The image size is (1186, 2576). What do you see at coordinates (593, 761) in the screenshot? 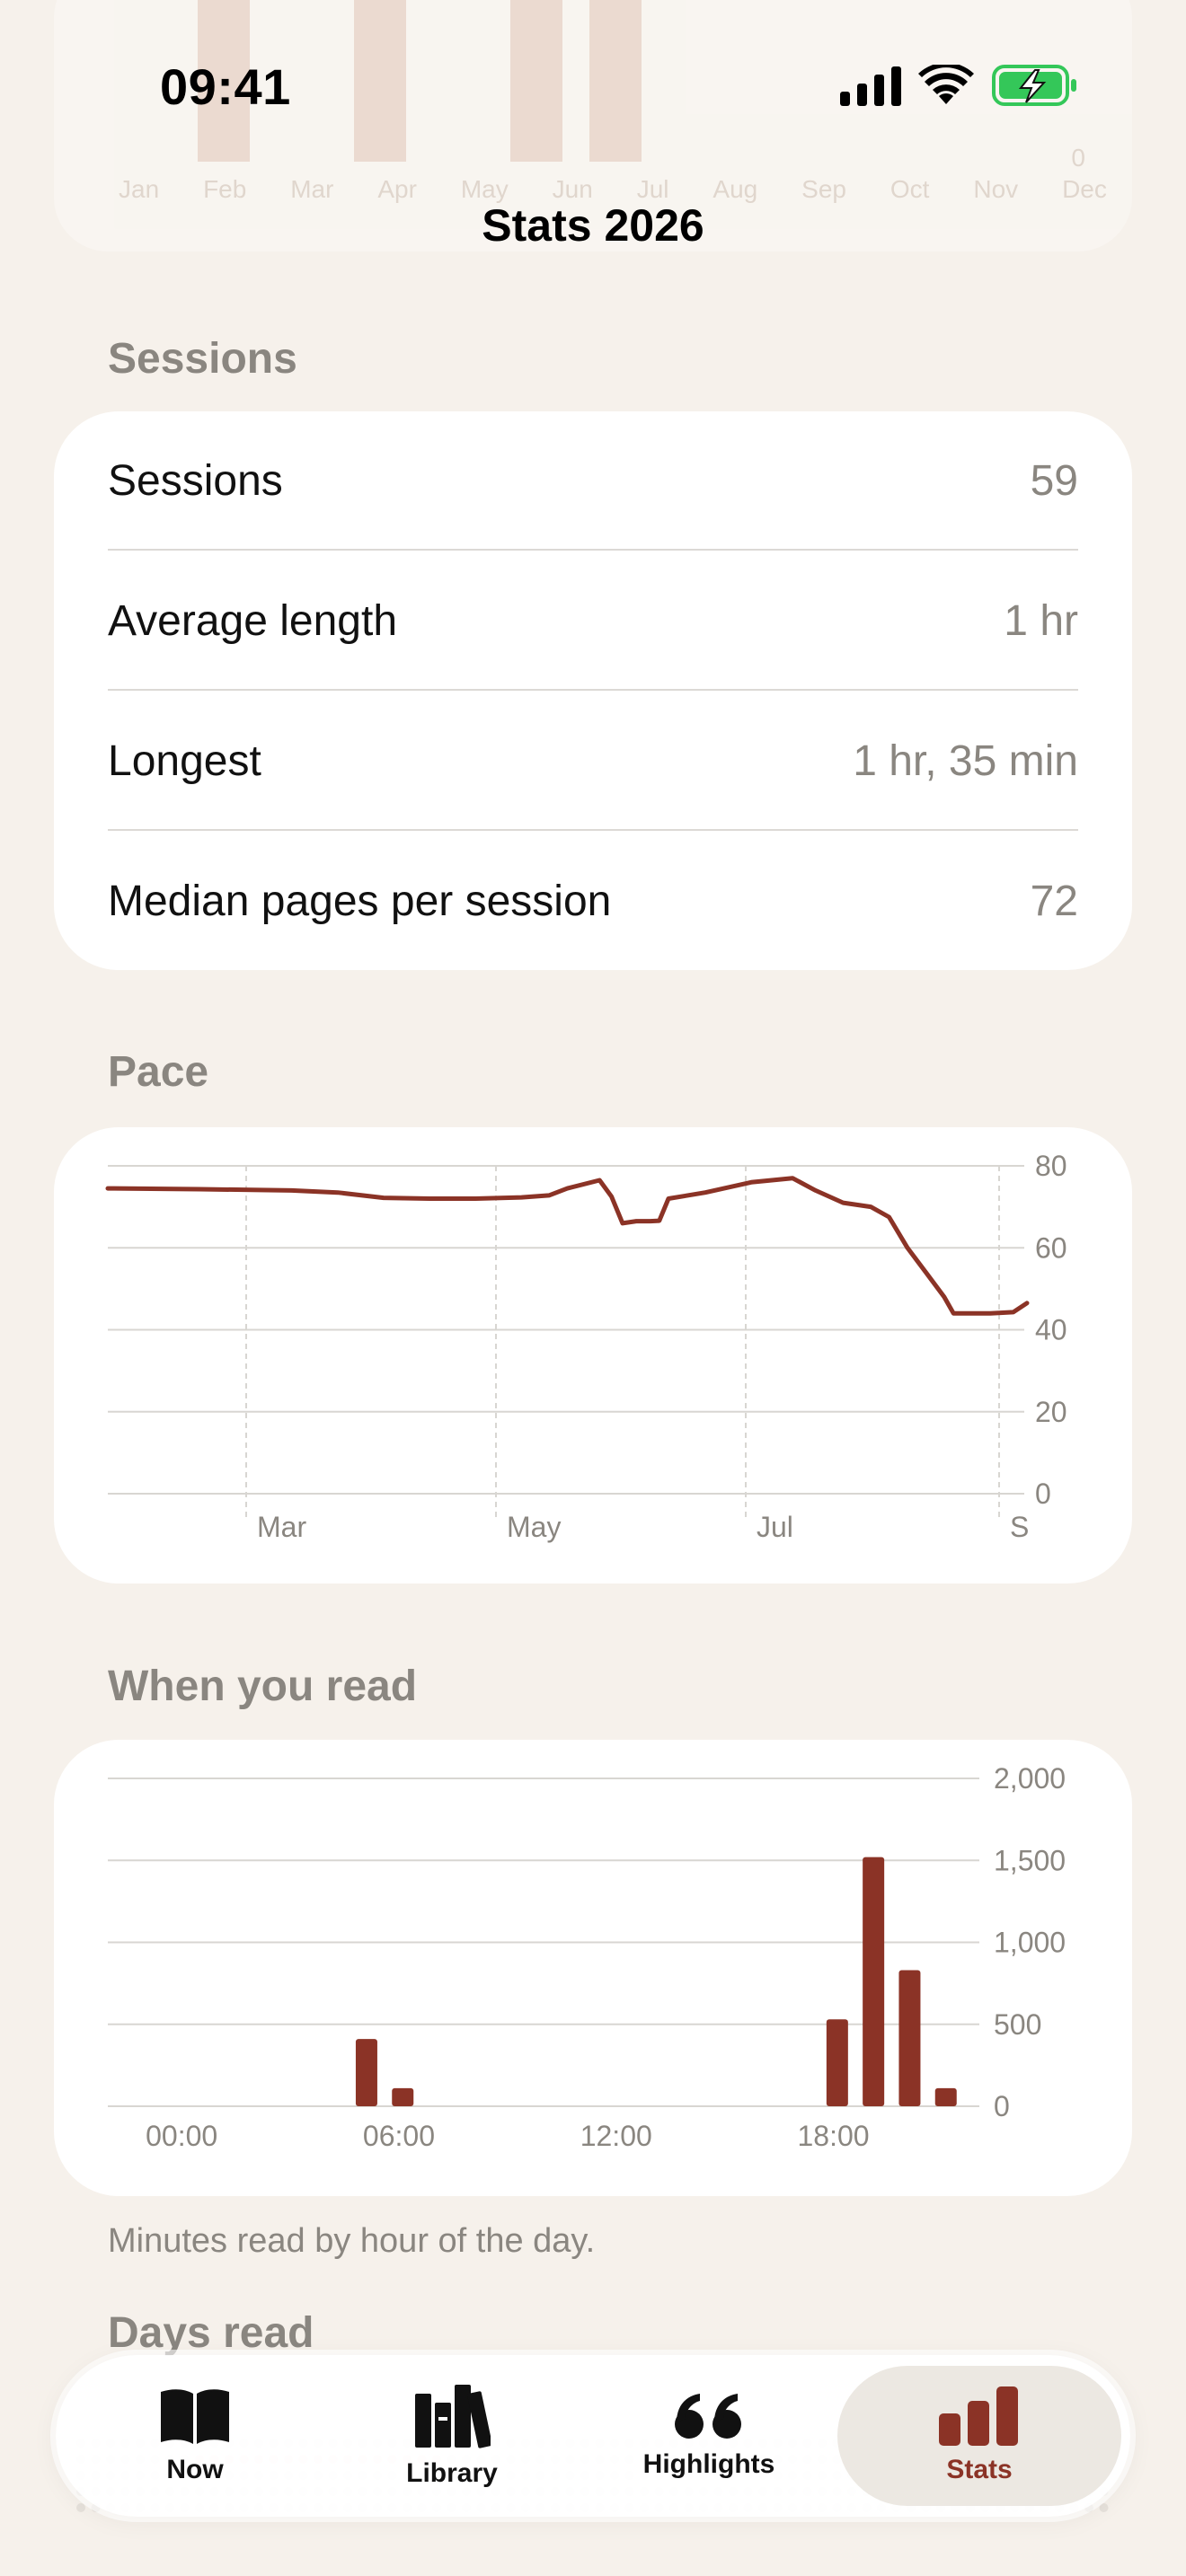
I see `longest-row: Longest 1 hr, 35 min` at bounding box center [593, 761].